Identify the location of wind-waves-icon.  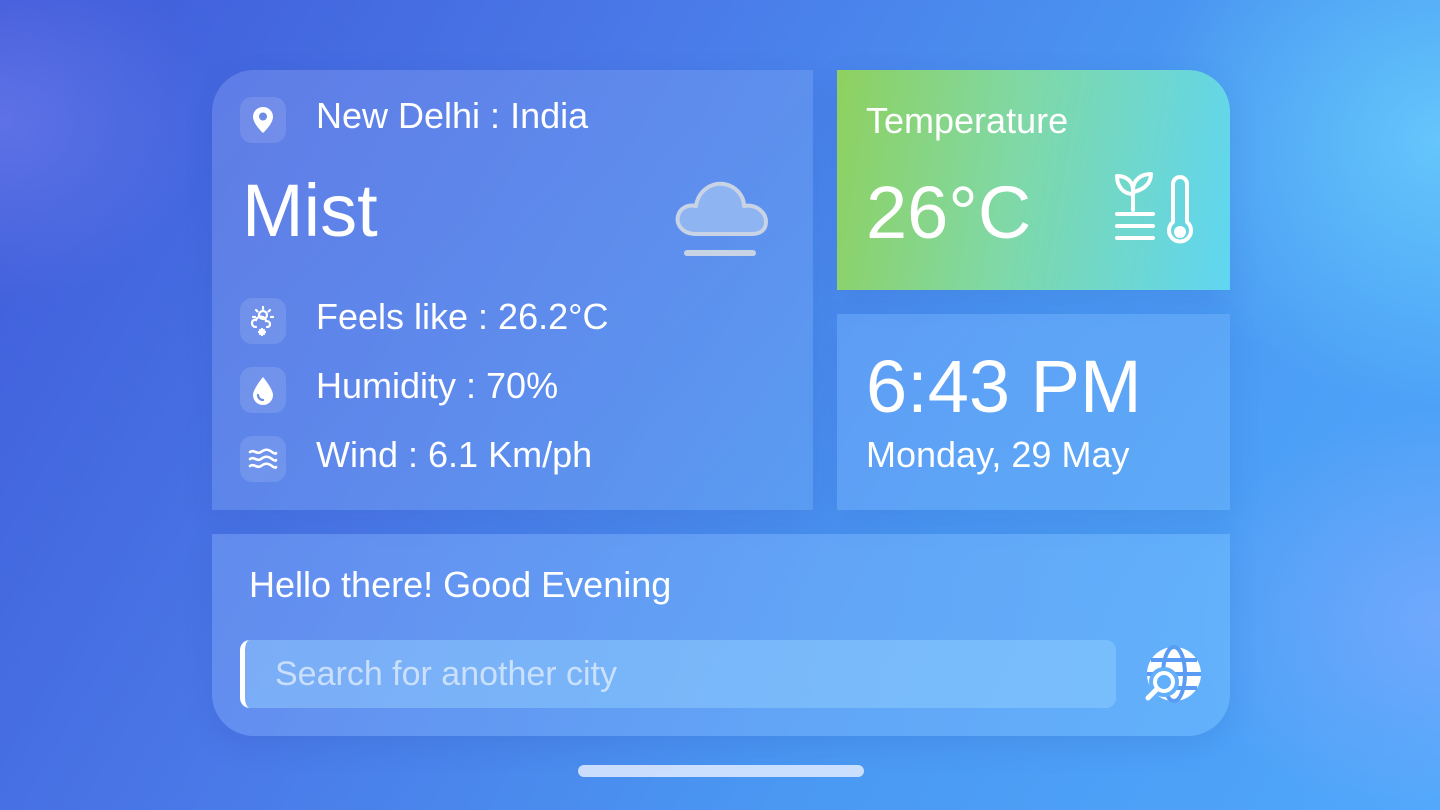
(263, 459).